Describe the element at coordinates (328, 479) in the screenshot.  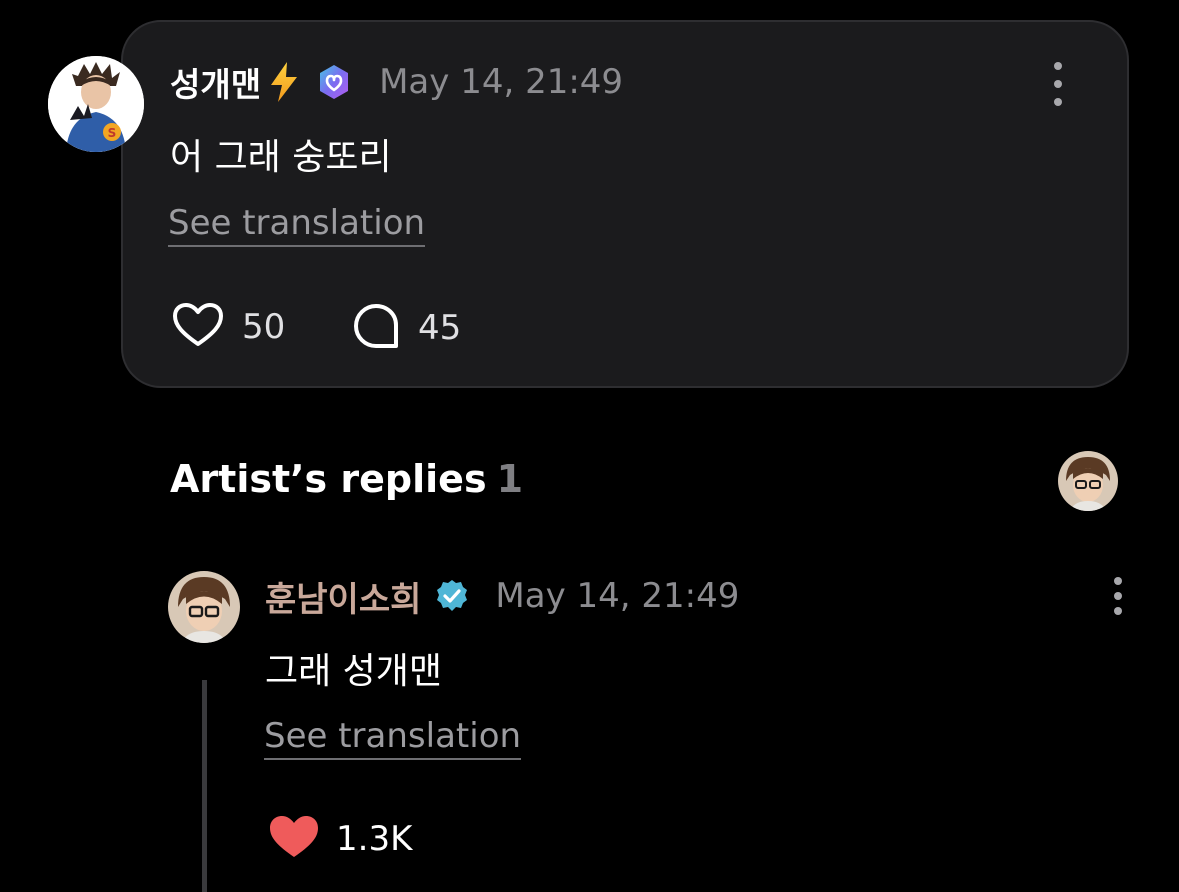
I see `artist-replies-title: Artist’s replies` at that location.